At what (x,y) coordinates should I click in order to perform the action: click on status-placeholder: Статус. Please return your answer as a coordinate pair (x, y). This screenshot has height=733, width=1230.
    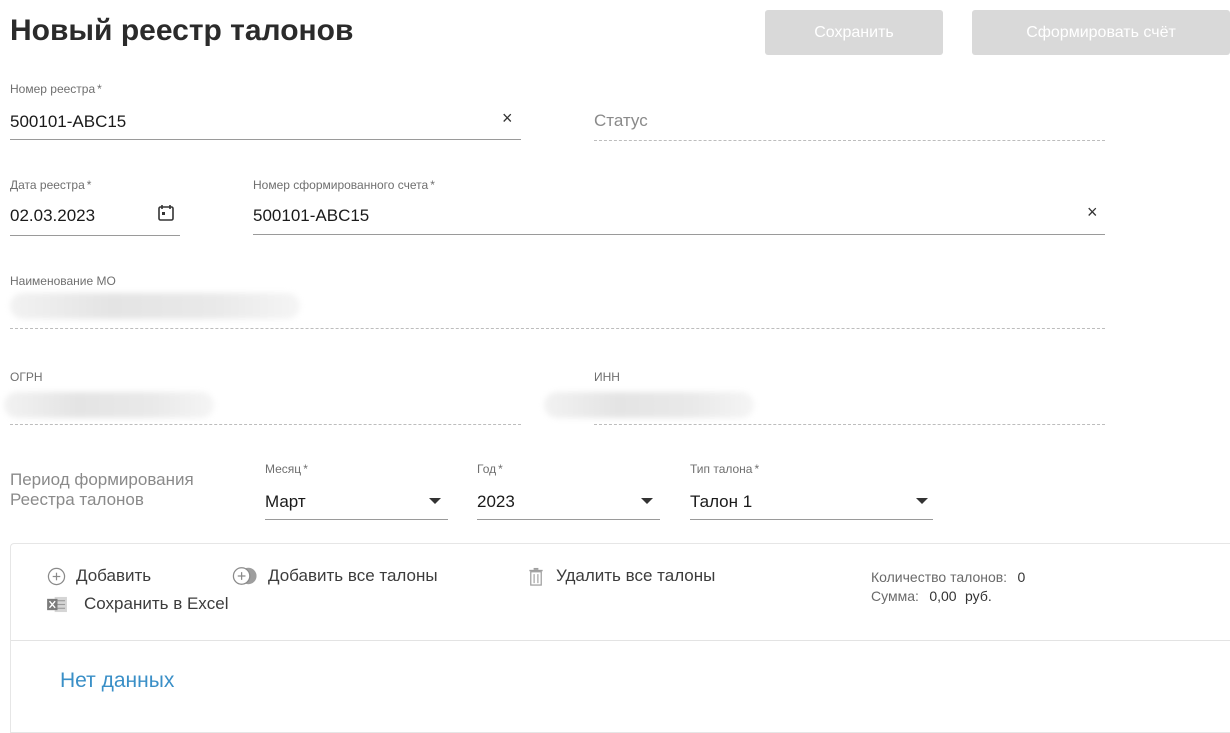
    Looking at the image, I should click on (621, 120).